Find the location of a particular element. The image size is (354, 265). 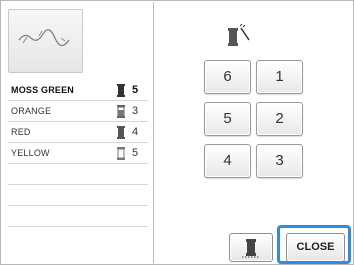

needle-number: 4 is located at coordinates (135, 132).